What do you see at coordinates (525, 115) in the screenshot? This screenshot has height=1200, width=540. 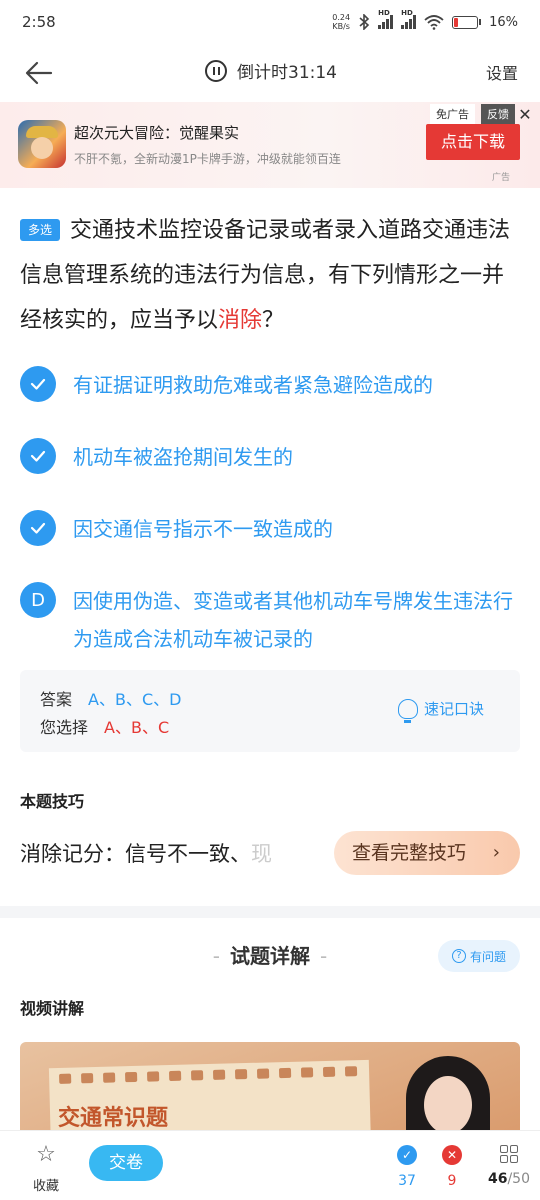 I see `close-icon: ✕` at bounding box center [525, 115].